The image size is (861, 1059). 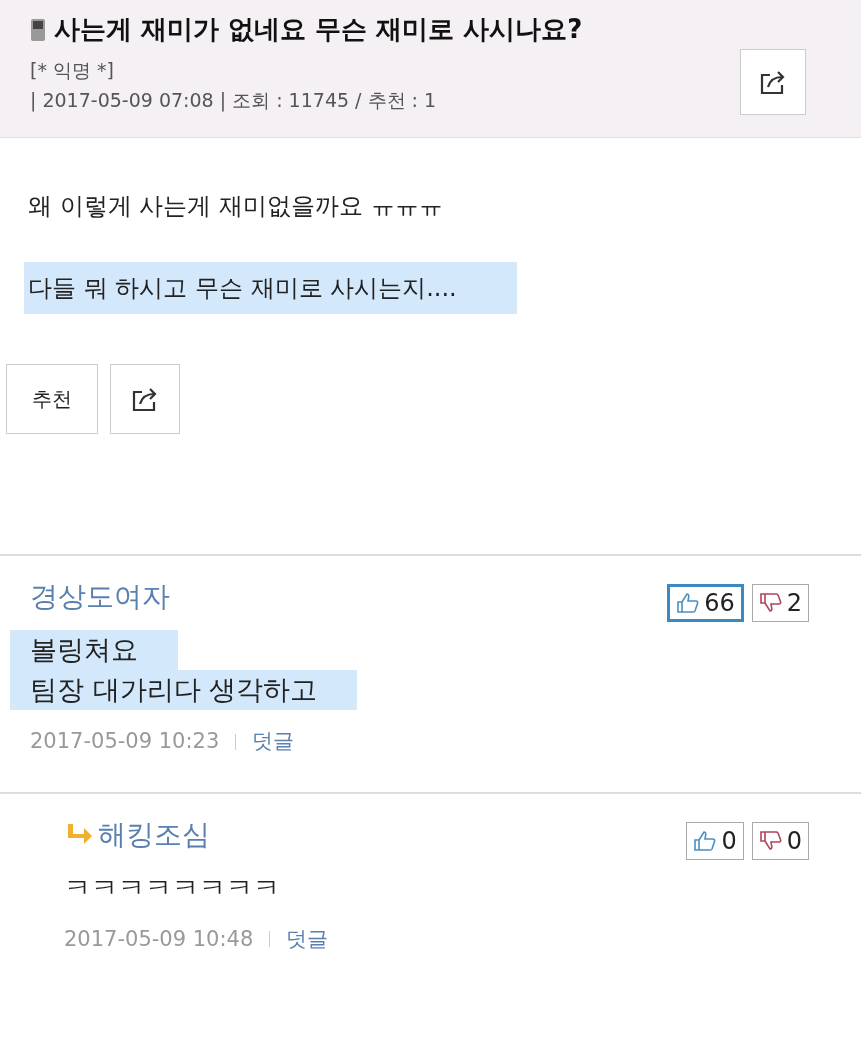 What do you see at coordinates (794, 603) in the screenshot?
I see `vote-count: 2` at bounding box center [794, 603].